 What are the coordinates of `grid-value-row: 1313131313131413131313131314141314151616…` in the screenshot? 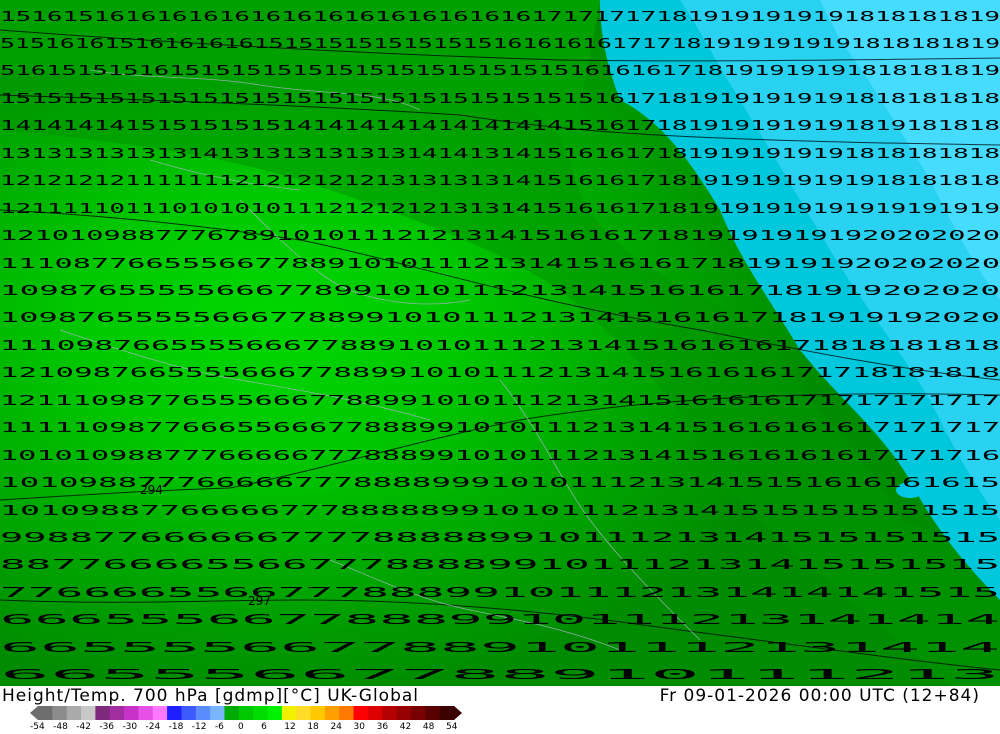 It's located at (500, 154).